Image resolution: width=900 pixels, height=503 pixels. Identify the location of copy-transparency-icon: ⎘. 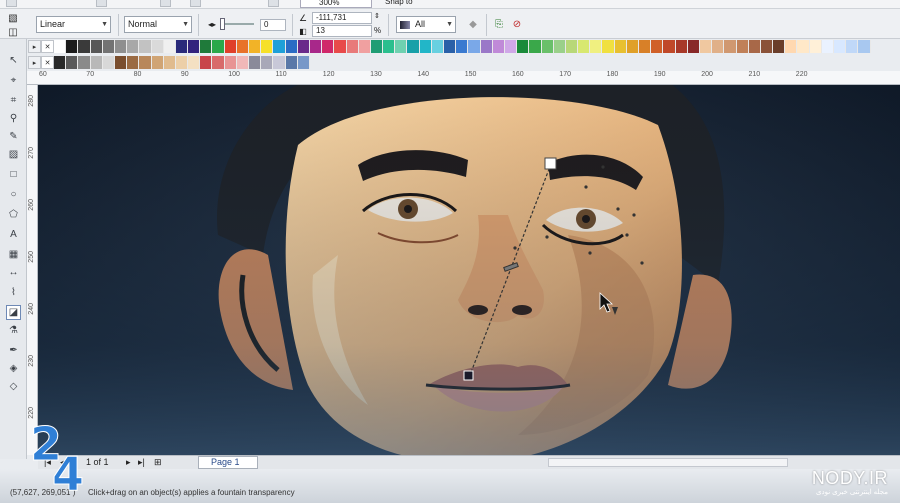
(499, 24).